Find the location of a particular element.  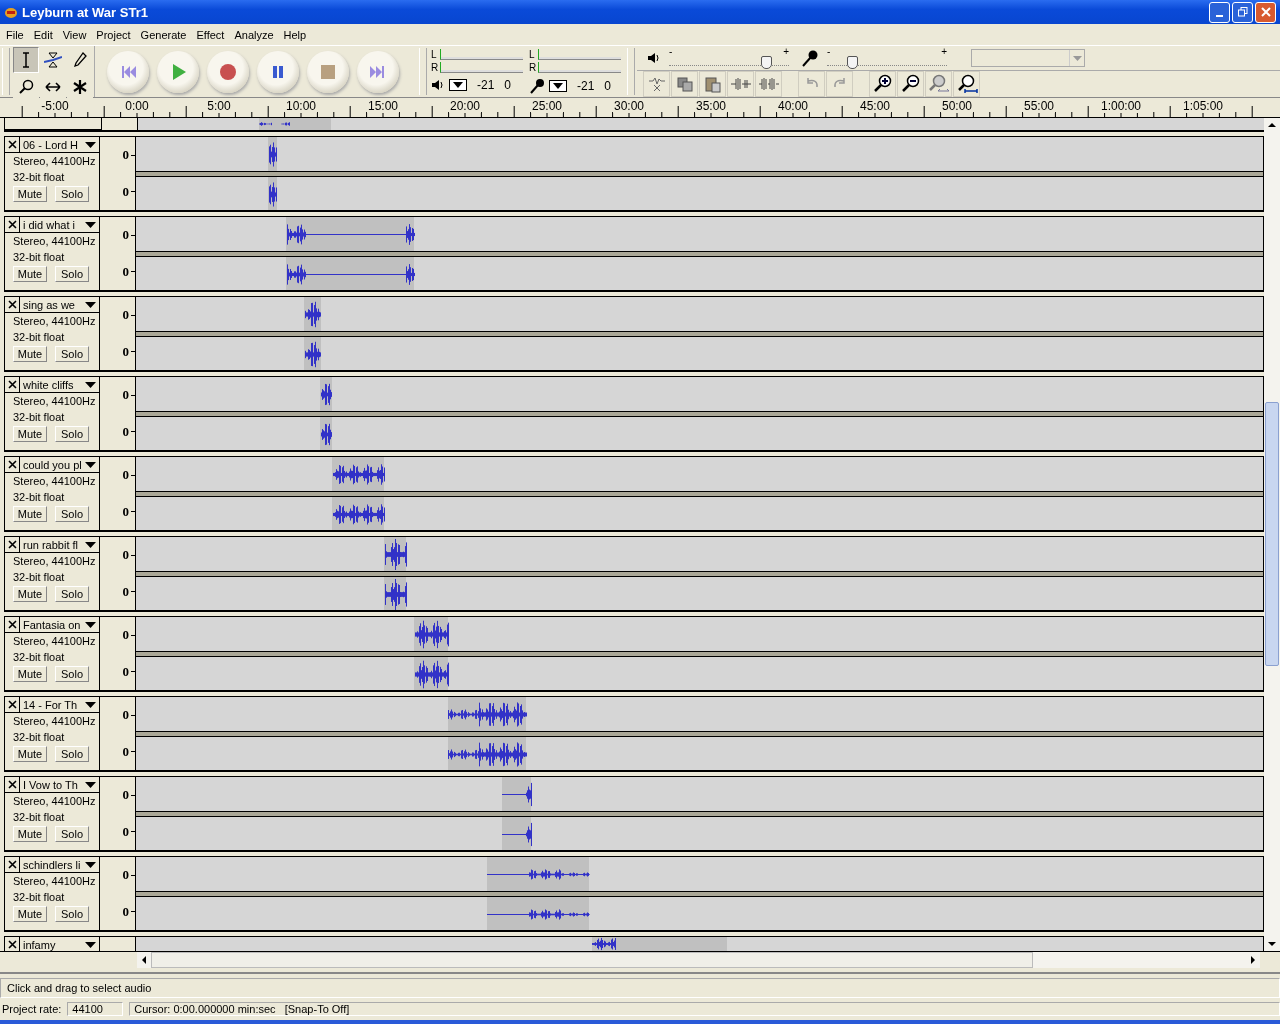

zoom-in-button is located at coordinates (882, 84).